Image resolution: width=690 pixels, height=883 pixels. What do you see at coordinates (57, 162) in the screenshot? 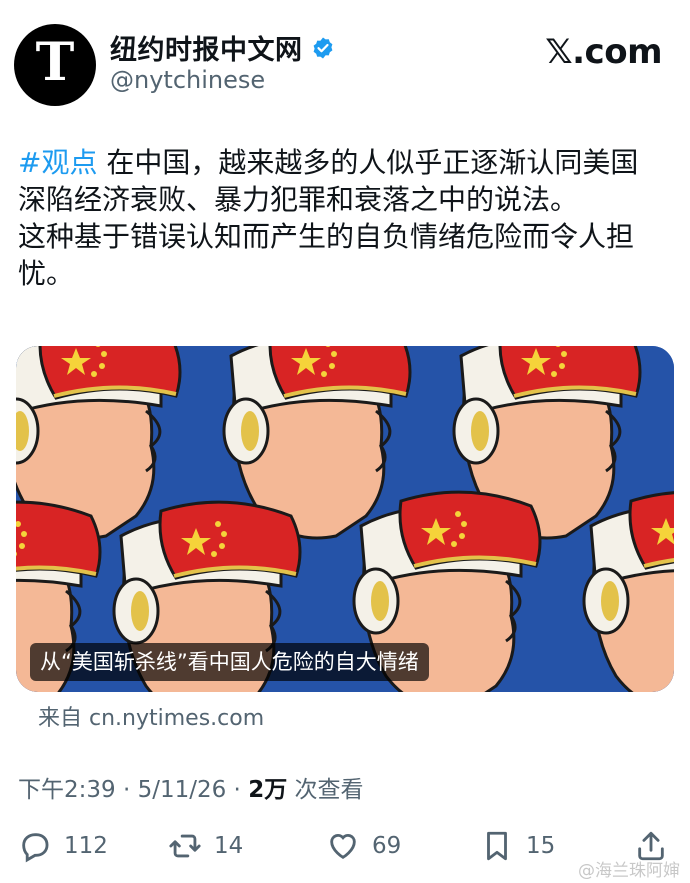
I see `hashtag-link: #观点` at bounding box center [57, 162].